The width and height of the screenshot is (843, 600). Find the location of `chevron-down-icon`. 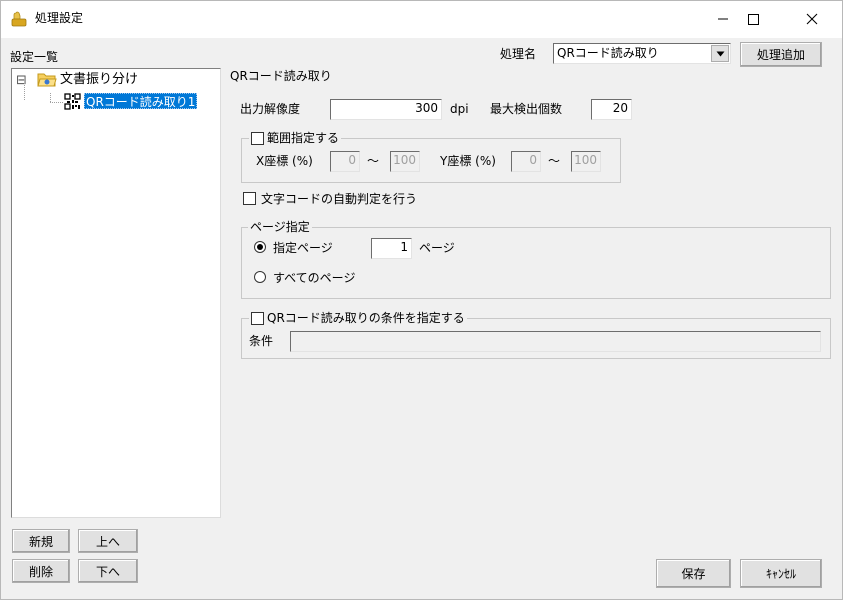

chevron-down-icon is located at coordinates (720, 53).